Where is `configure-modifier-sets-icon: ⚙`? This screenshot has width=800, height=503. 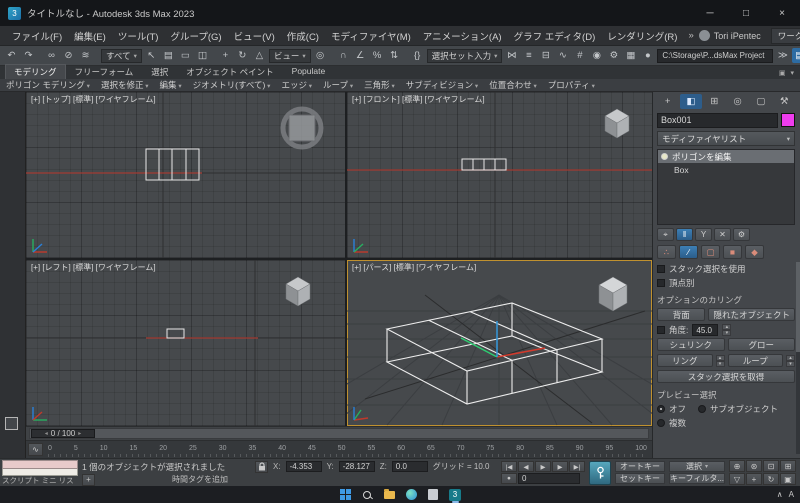
configure-modifier-sets-icon: ⚙ is located at coordinates (741, 234).